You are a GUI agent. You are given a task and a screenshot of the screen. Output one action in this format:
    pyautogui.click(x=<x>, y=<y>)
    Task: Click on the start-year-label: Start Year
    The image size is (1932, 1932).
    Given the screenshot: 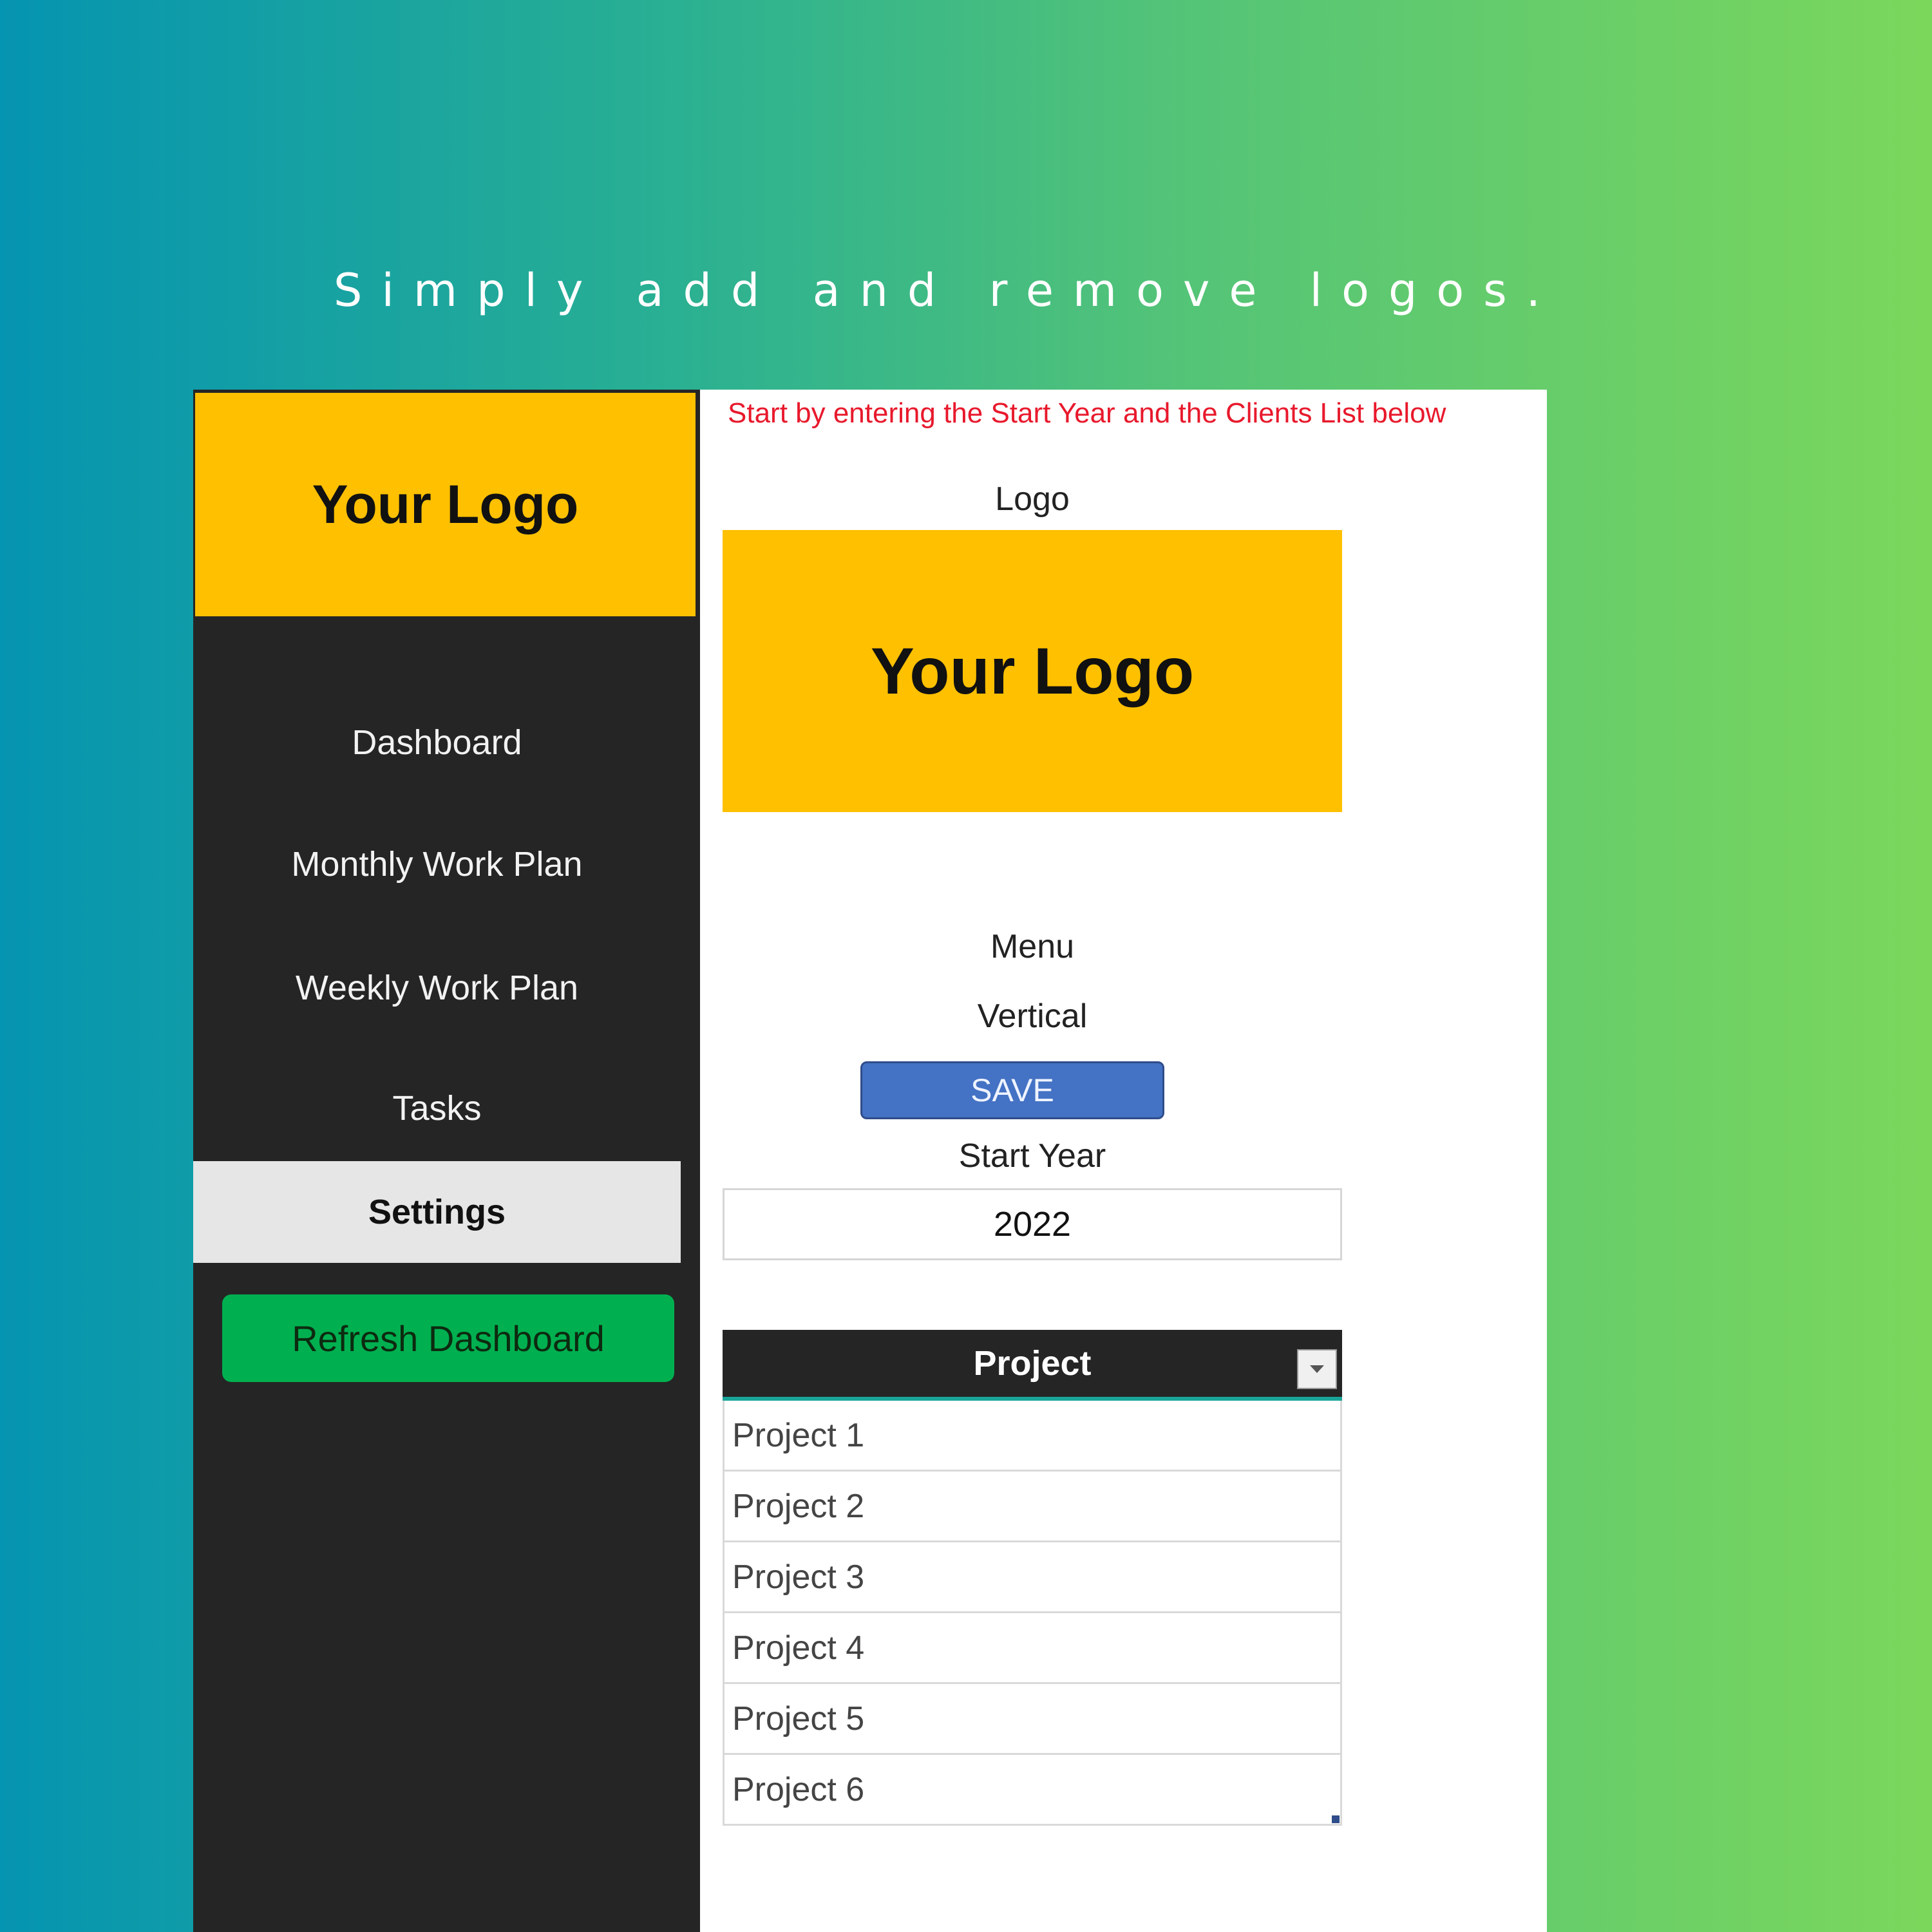 What is the action you would take?
    pyautogui.click(x=1032, y=1156)
    